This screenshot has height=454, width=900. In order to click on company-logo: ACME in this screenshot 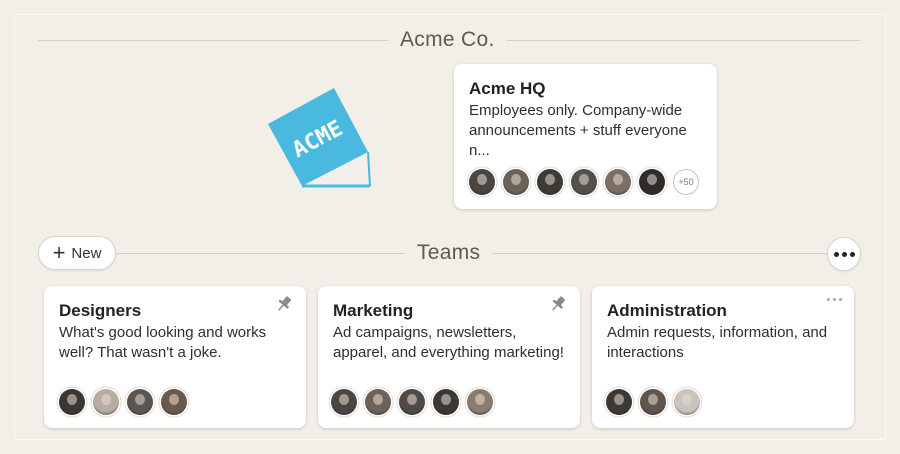, I will do `click(320, 138)`.